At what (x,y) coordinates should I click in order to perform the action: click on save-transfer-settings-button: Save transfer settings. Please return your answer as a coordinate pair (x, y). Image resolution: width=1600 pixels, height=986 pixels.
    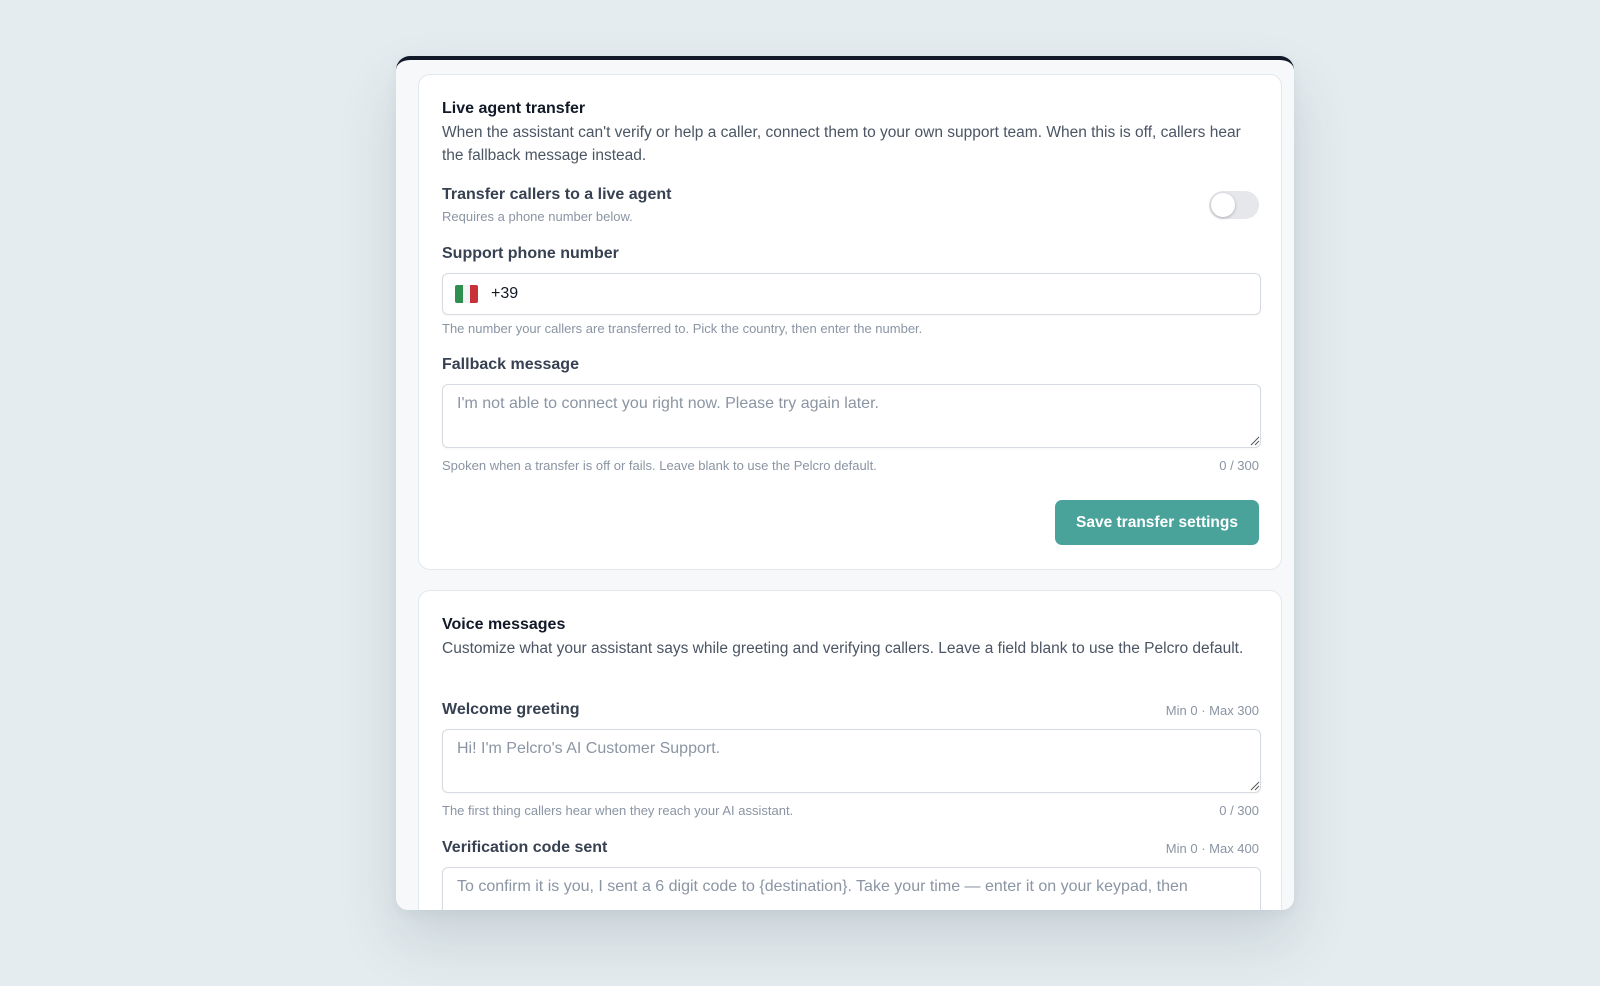
    Looking at the image, I should click on (1157, 522).